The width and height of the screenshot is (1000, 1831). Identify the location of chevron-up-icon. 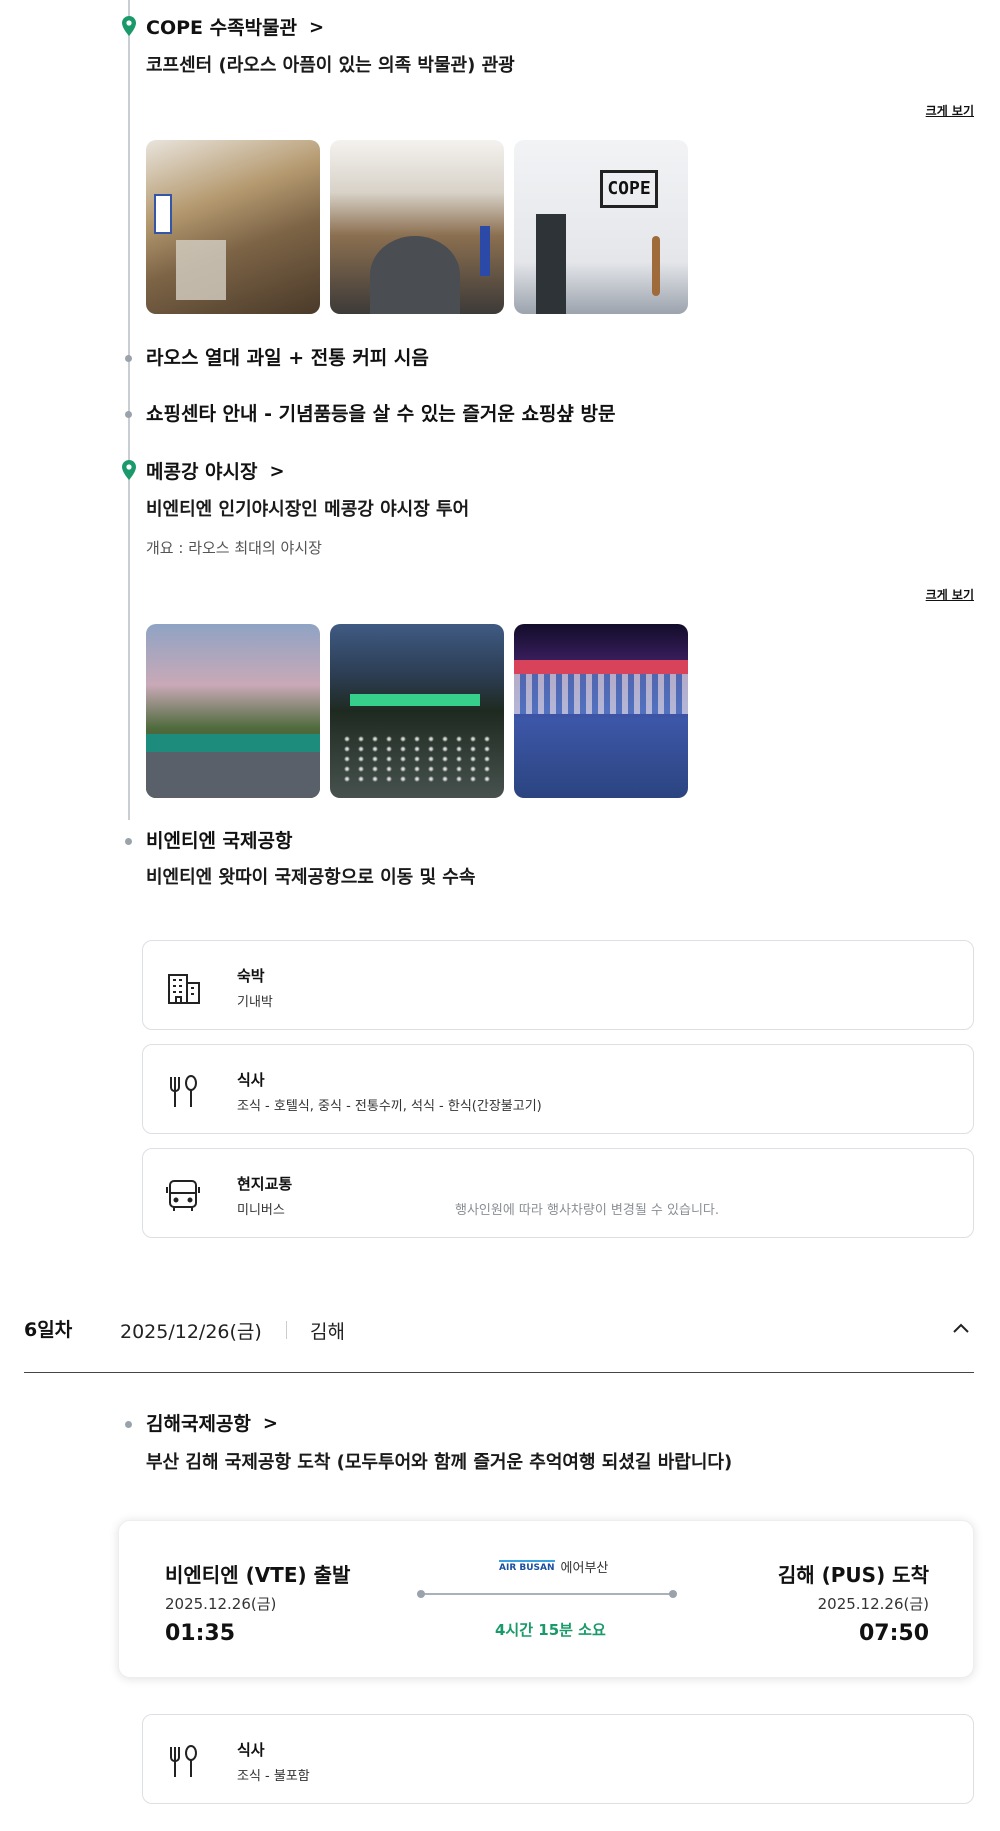
(961, 1328).